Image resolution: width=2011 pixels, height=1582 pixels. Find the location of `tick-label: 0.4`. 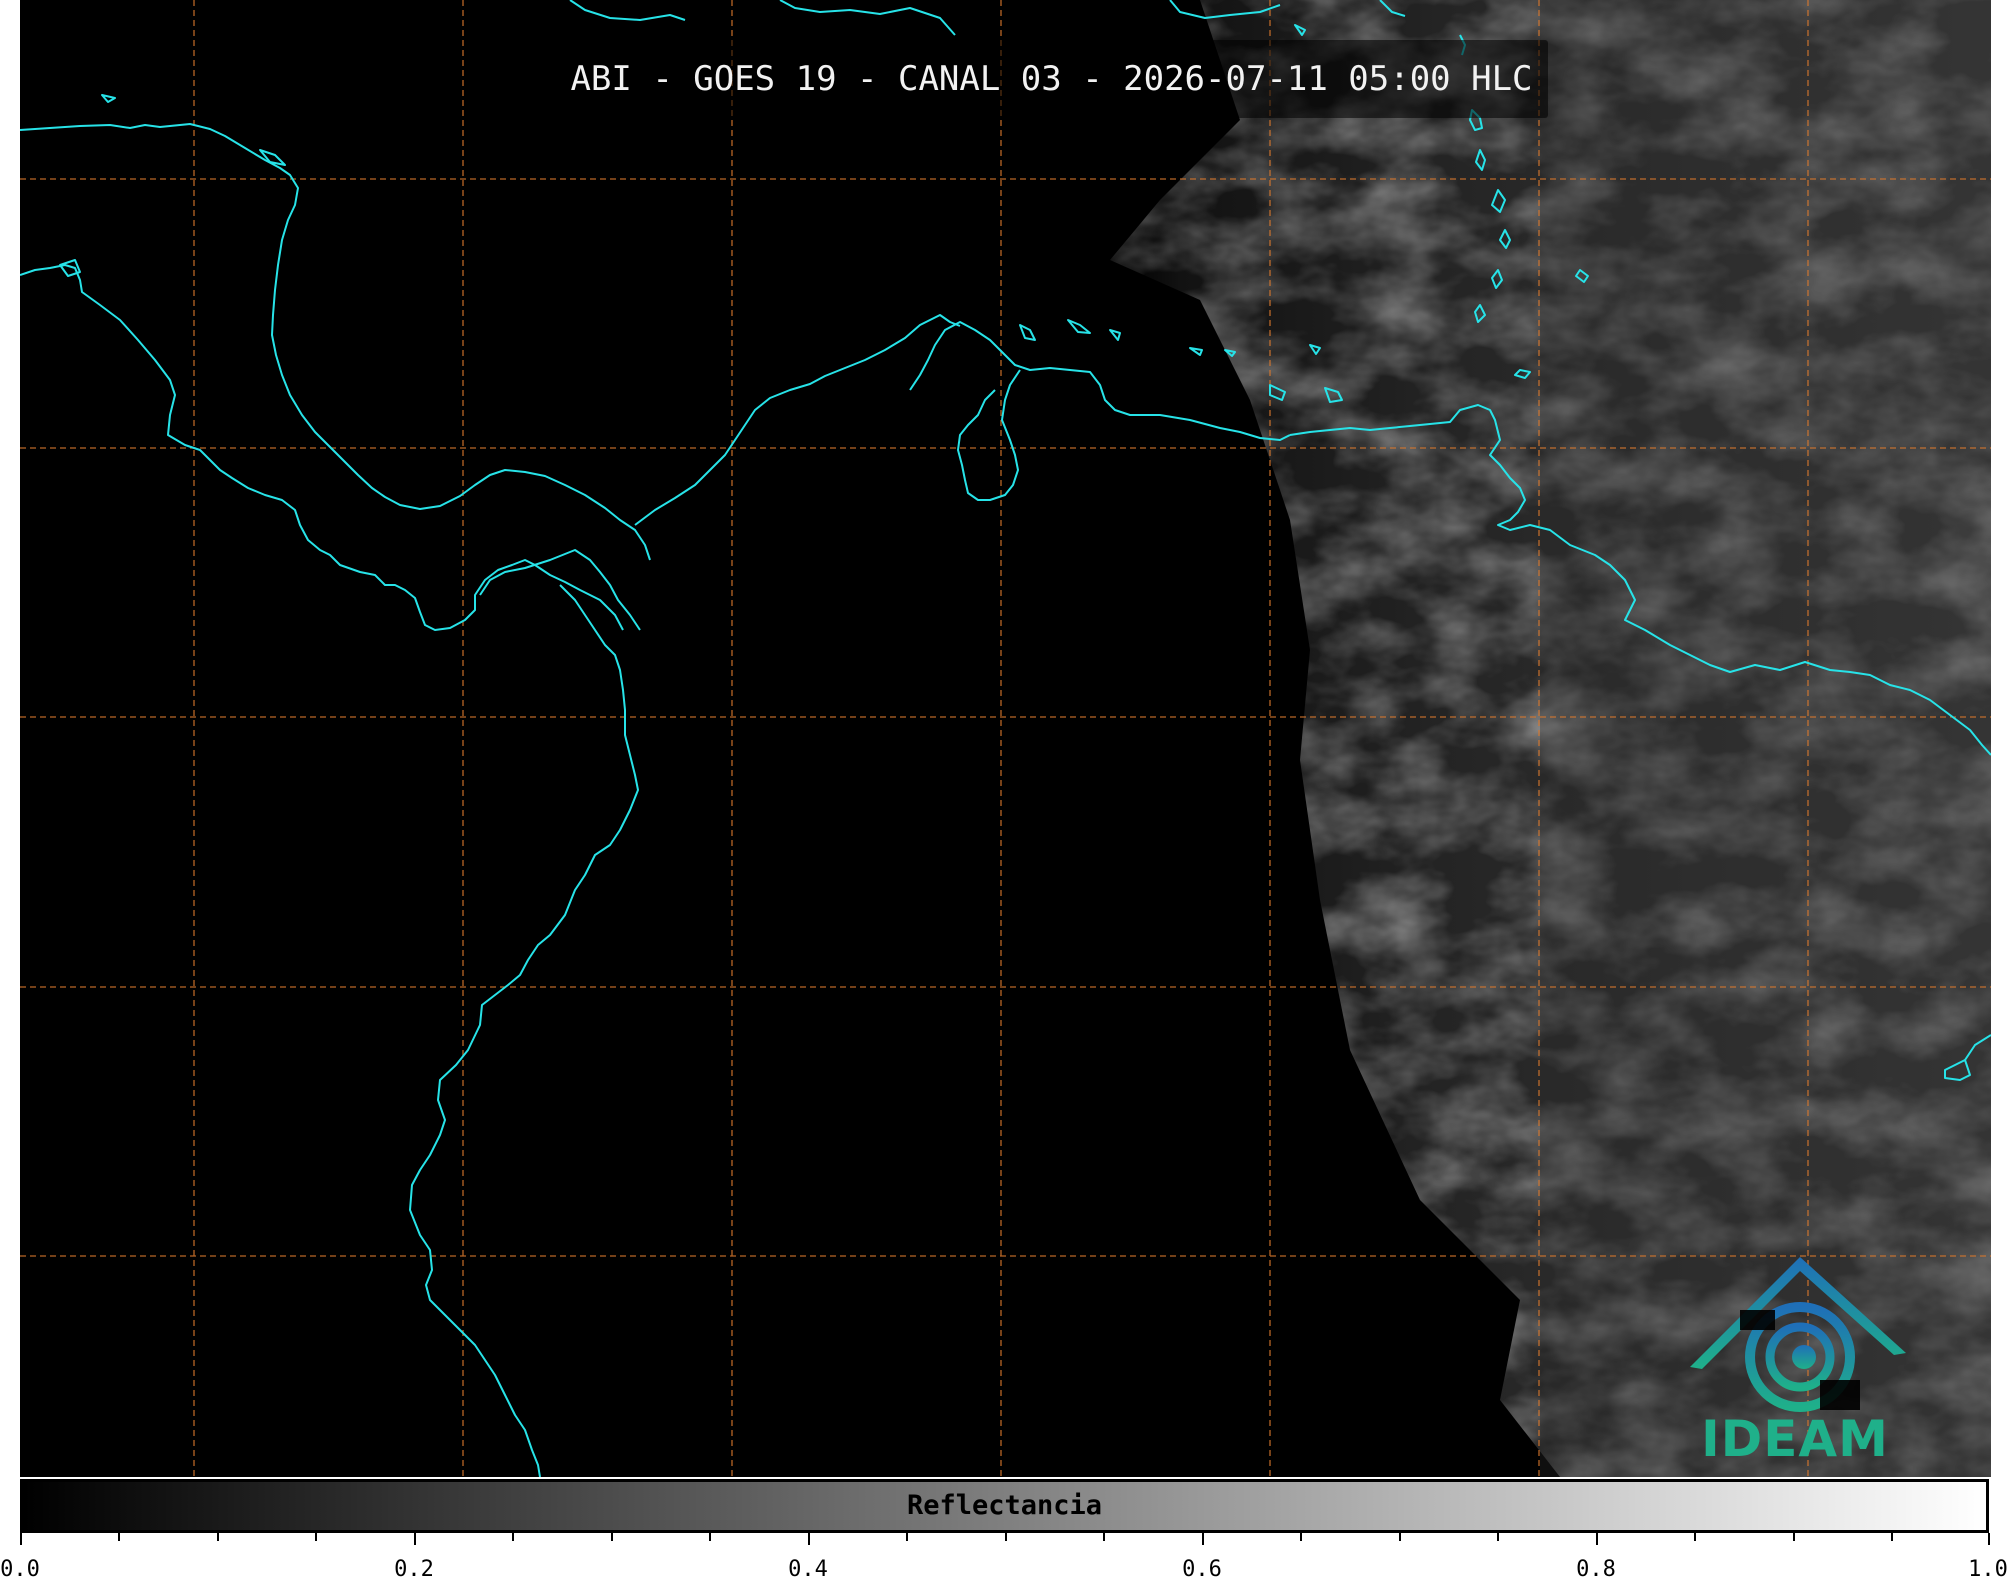

tick-label: 0.4 is located at coordinates (808, 1569).